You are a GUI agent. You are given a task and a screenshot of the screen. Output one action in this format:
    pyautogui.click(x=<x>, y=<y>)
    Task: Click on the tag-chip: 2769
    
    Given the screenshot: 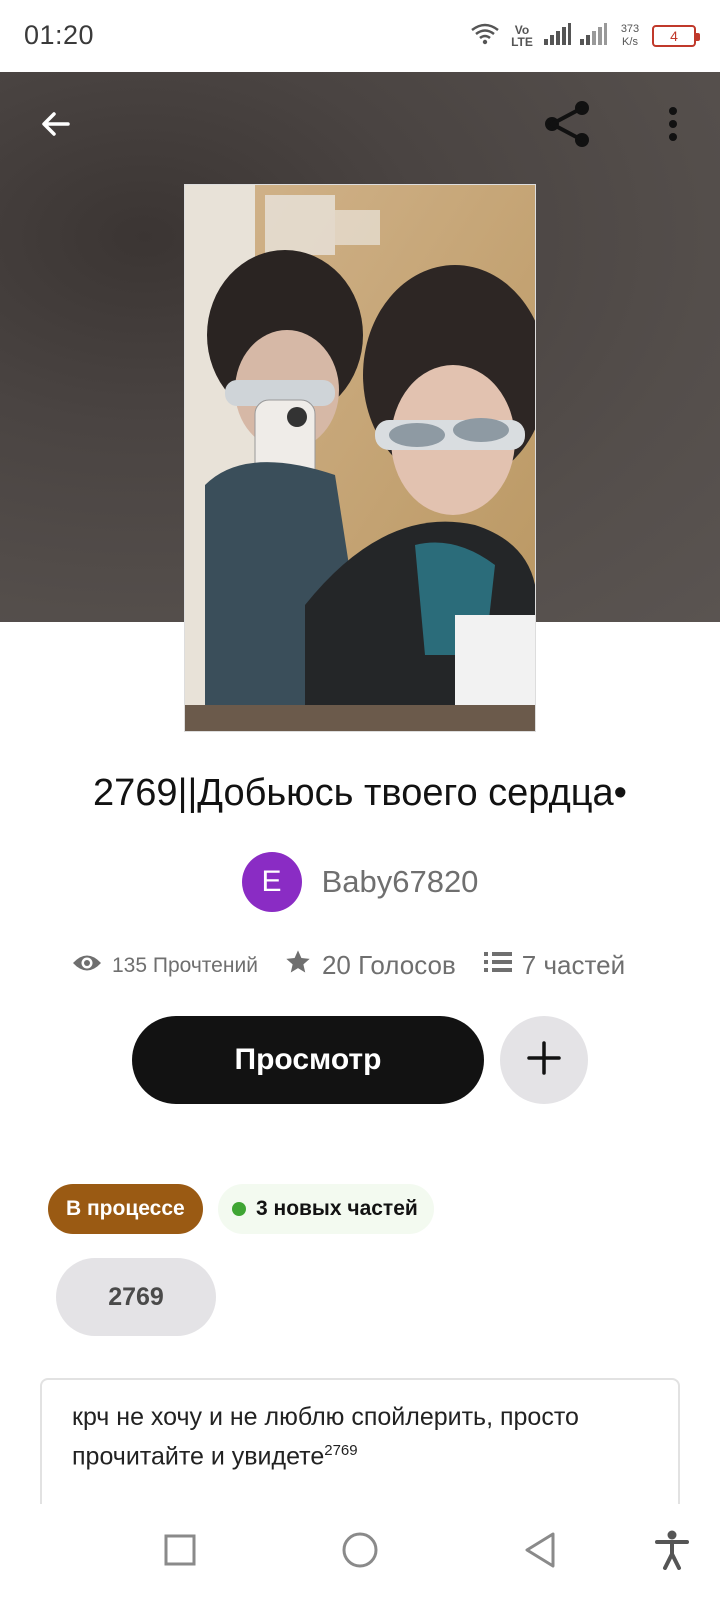 What is the action you would take?
    pyautogui.click(x=136, y=1297)
    